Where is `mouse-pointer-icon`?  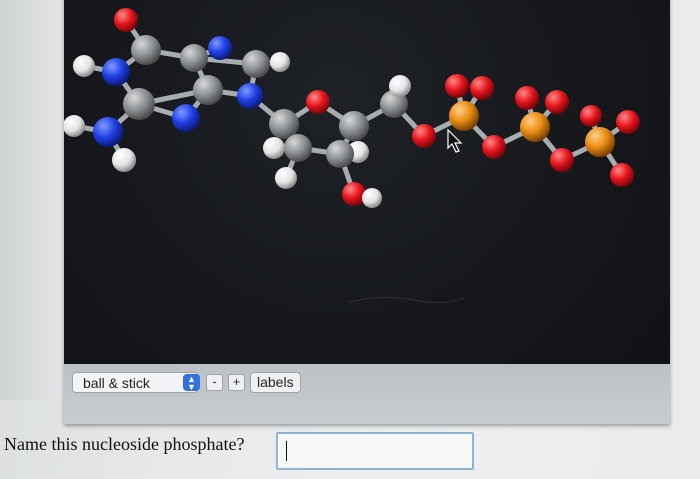
mouse-pointer-icon is located at coordinates (455, 140).